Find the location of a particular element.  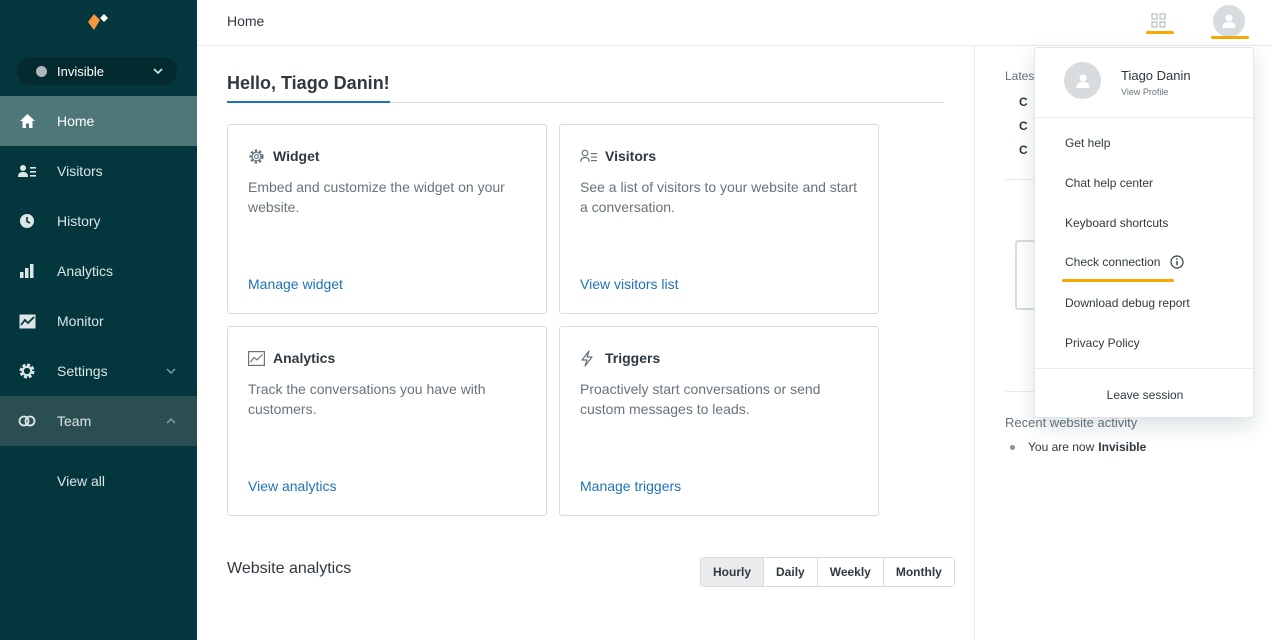

sidebar-item-visitors: Visitors is located at coordinates (98, 171).